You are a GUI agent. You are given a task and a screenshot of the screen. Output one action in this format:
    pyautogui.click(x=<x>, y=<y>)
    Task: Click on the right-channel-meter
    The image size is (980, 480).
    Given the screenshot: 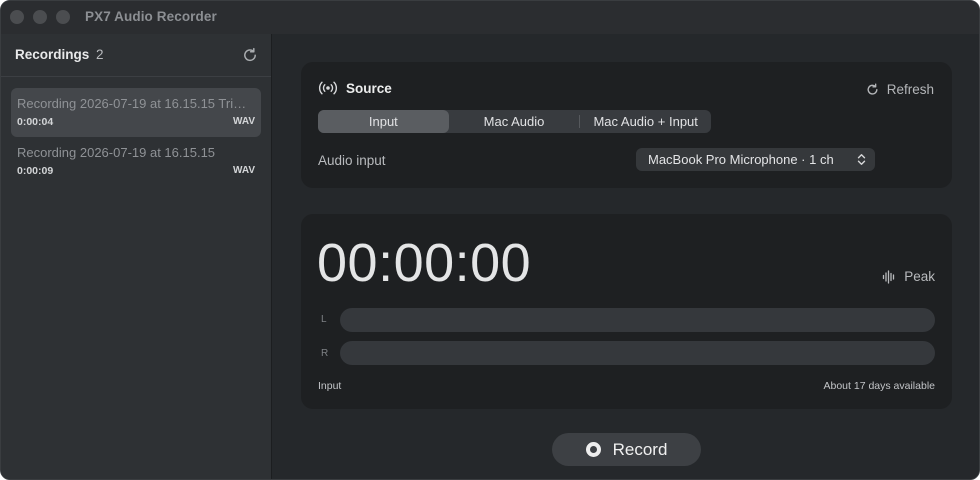 What is the action you would take?
    pyautogui.click(x=637, y=353)
    